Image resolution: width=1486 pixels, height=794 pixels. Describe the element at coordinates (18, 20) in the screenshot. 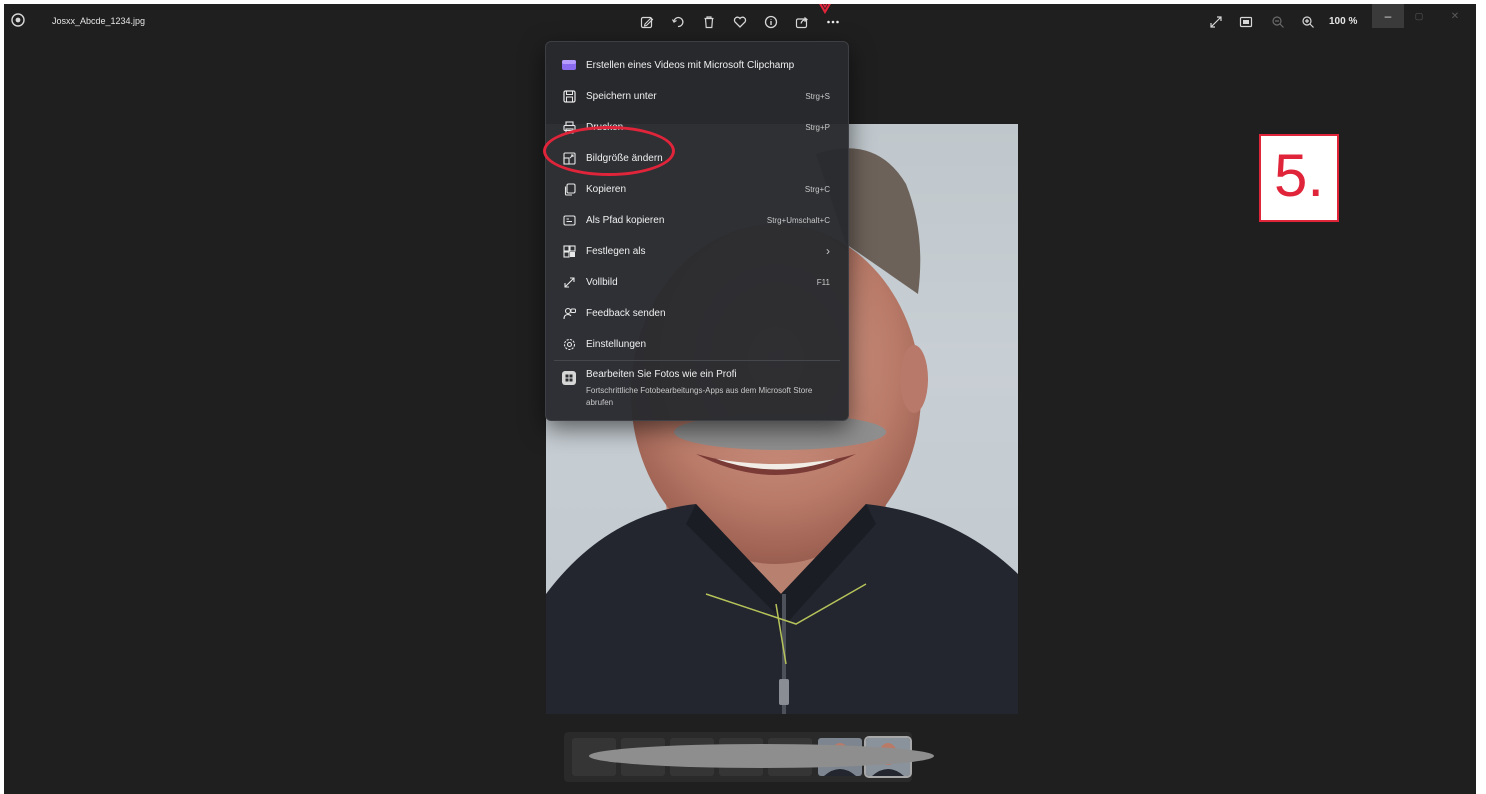

I see `photos-app-icon` at that location.